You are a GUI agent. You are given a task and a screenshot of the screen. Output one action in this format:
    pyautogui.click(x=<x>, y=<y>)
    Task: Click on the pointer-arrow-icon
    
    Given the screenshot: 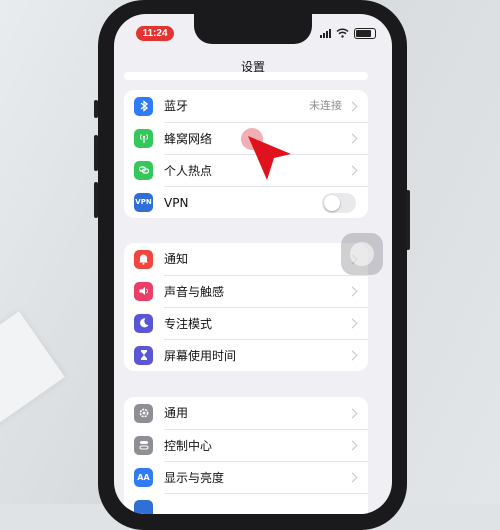 What is the action you would take?
    pyautogui.click(x=269, y=158)
    